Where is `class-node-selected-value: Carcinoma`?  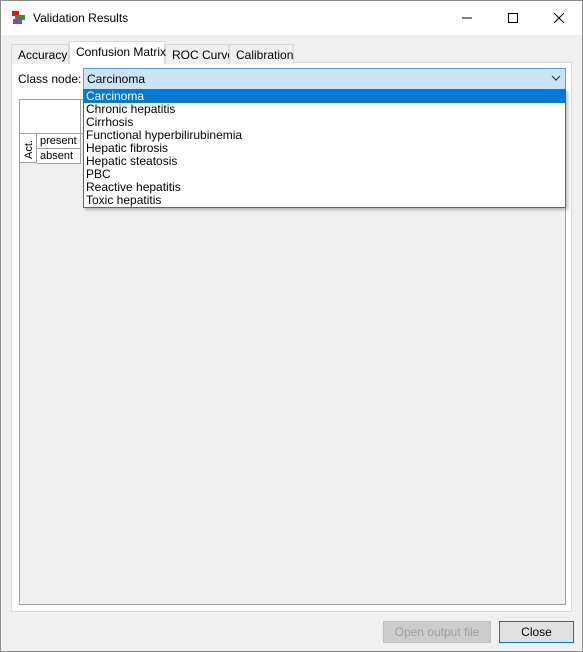
class-node-selected-value: Carcinoma is located at coordinates (116, 79).